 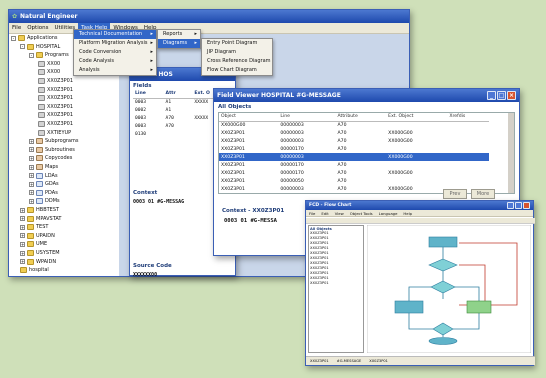 What do you see at coordinates (483, 194) in the screenshot?
I see `more-button: More` at bounding box center [483, 194].